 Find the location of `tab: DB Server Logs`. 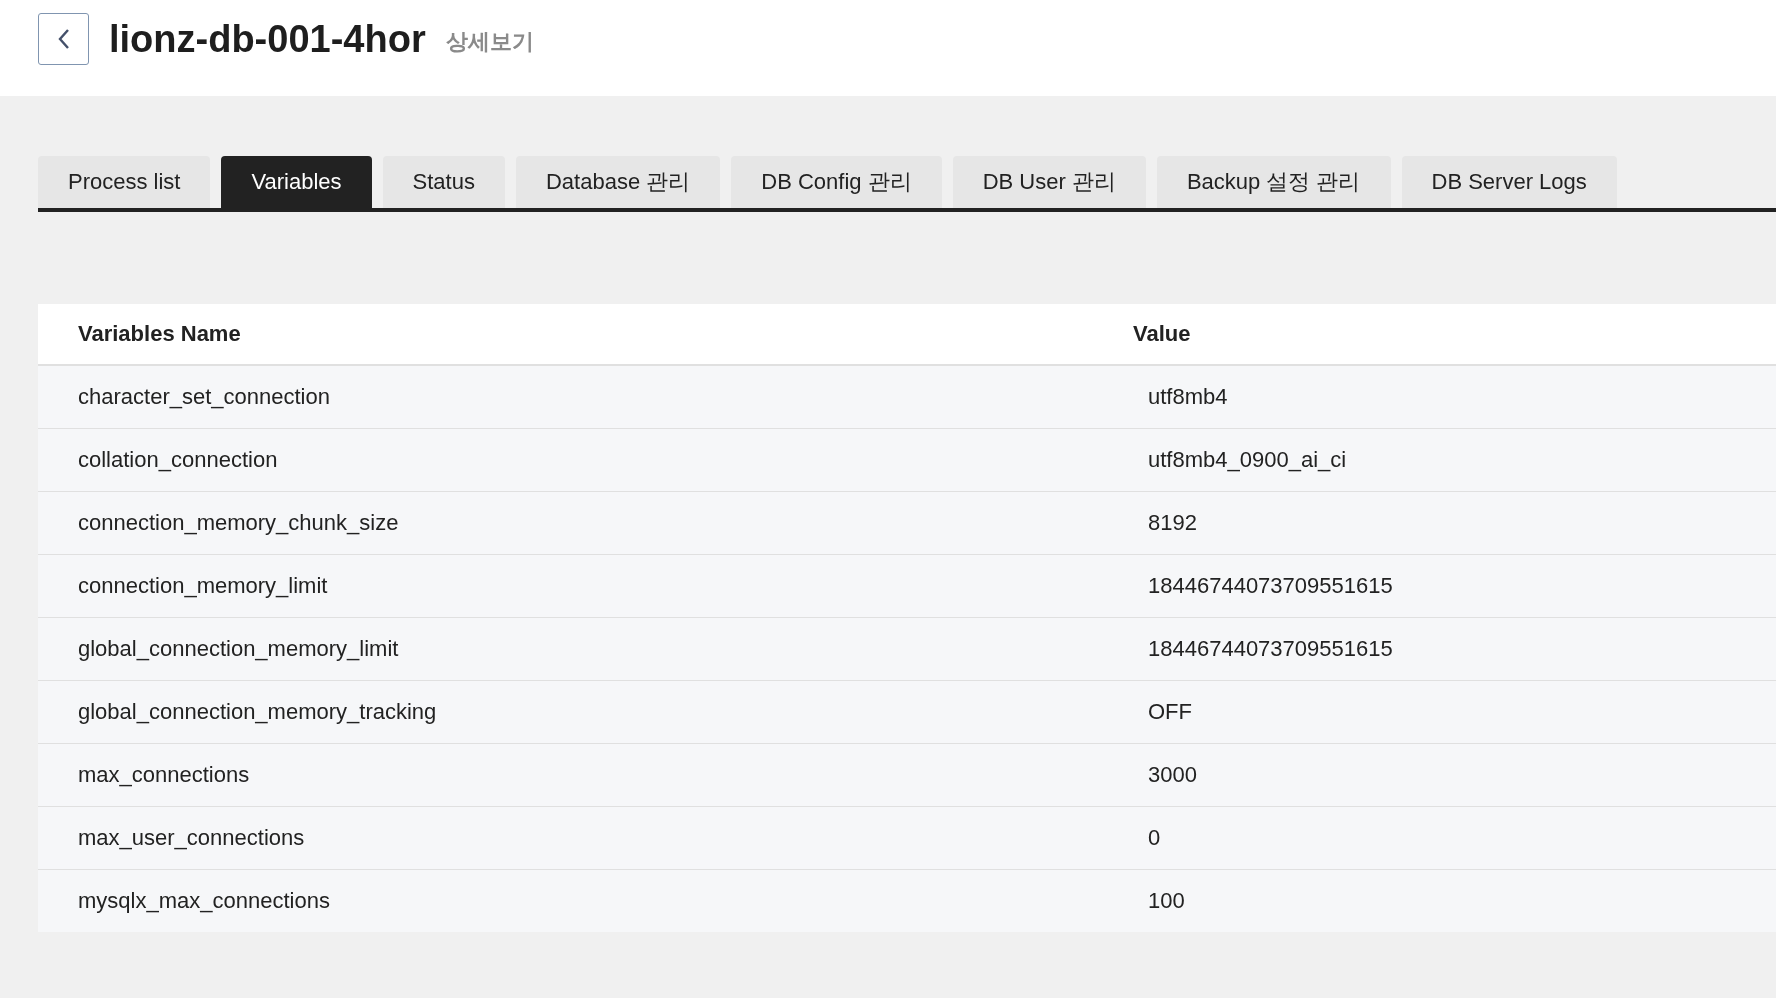

tab: DB Server Logs is located at coordinates (1509, 182).